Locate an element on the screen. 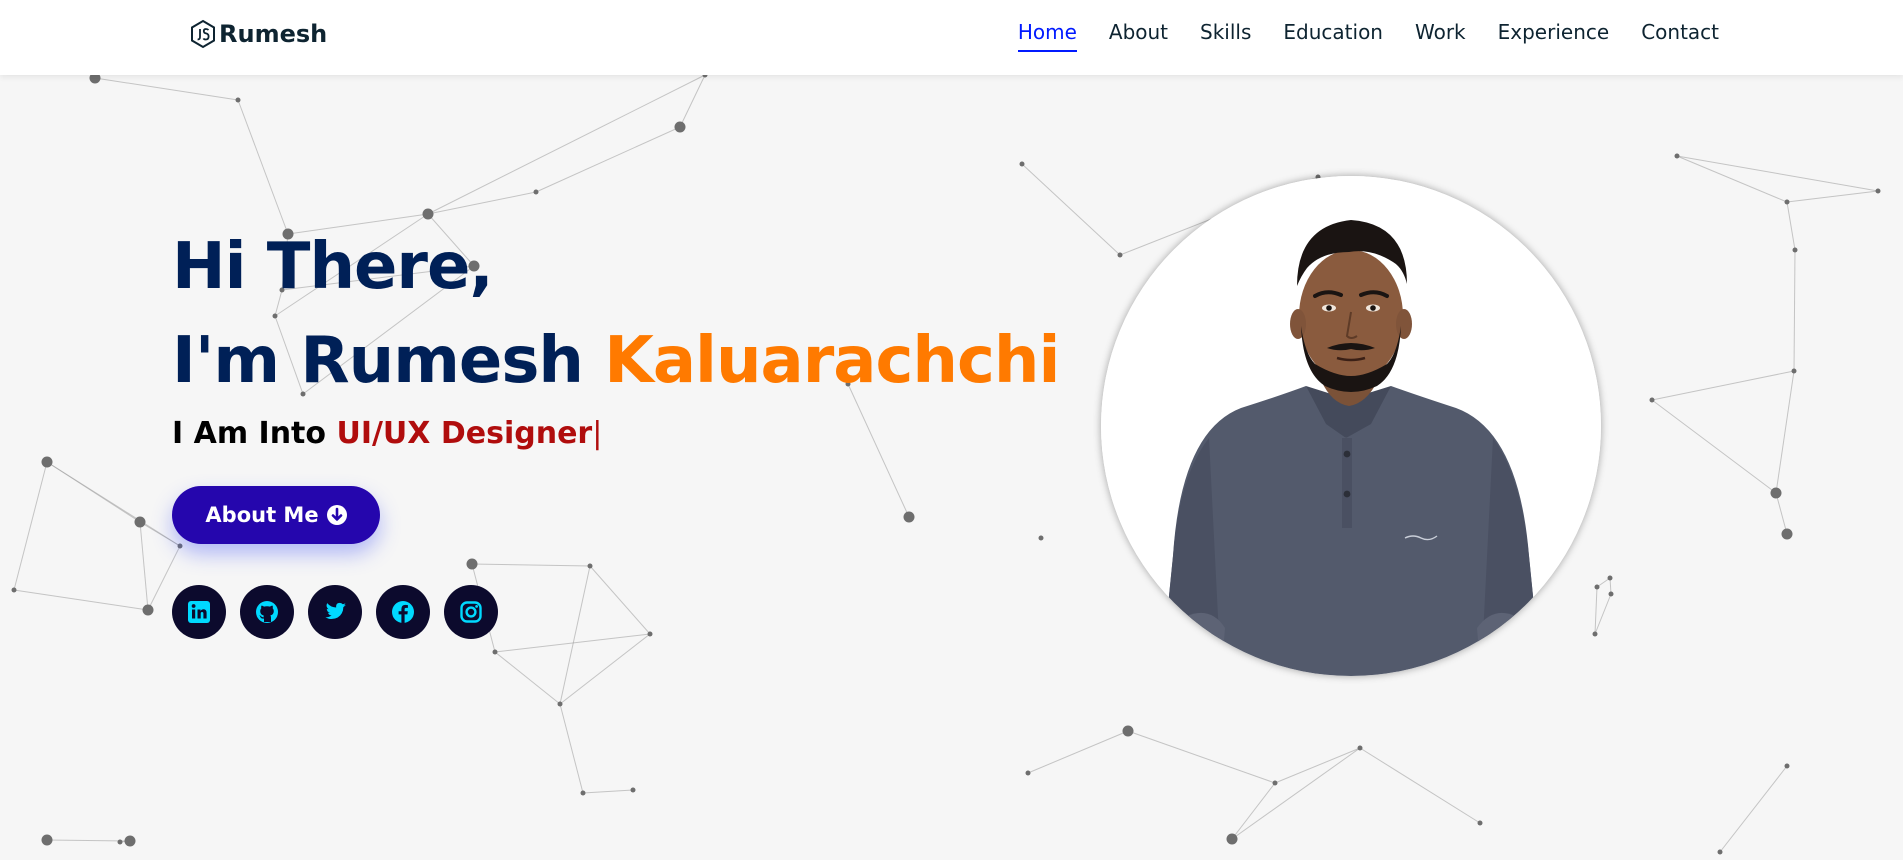  nav-link-education: Education is located at coordinates (1333, 35).